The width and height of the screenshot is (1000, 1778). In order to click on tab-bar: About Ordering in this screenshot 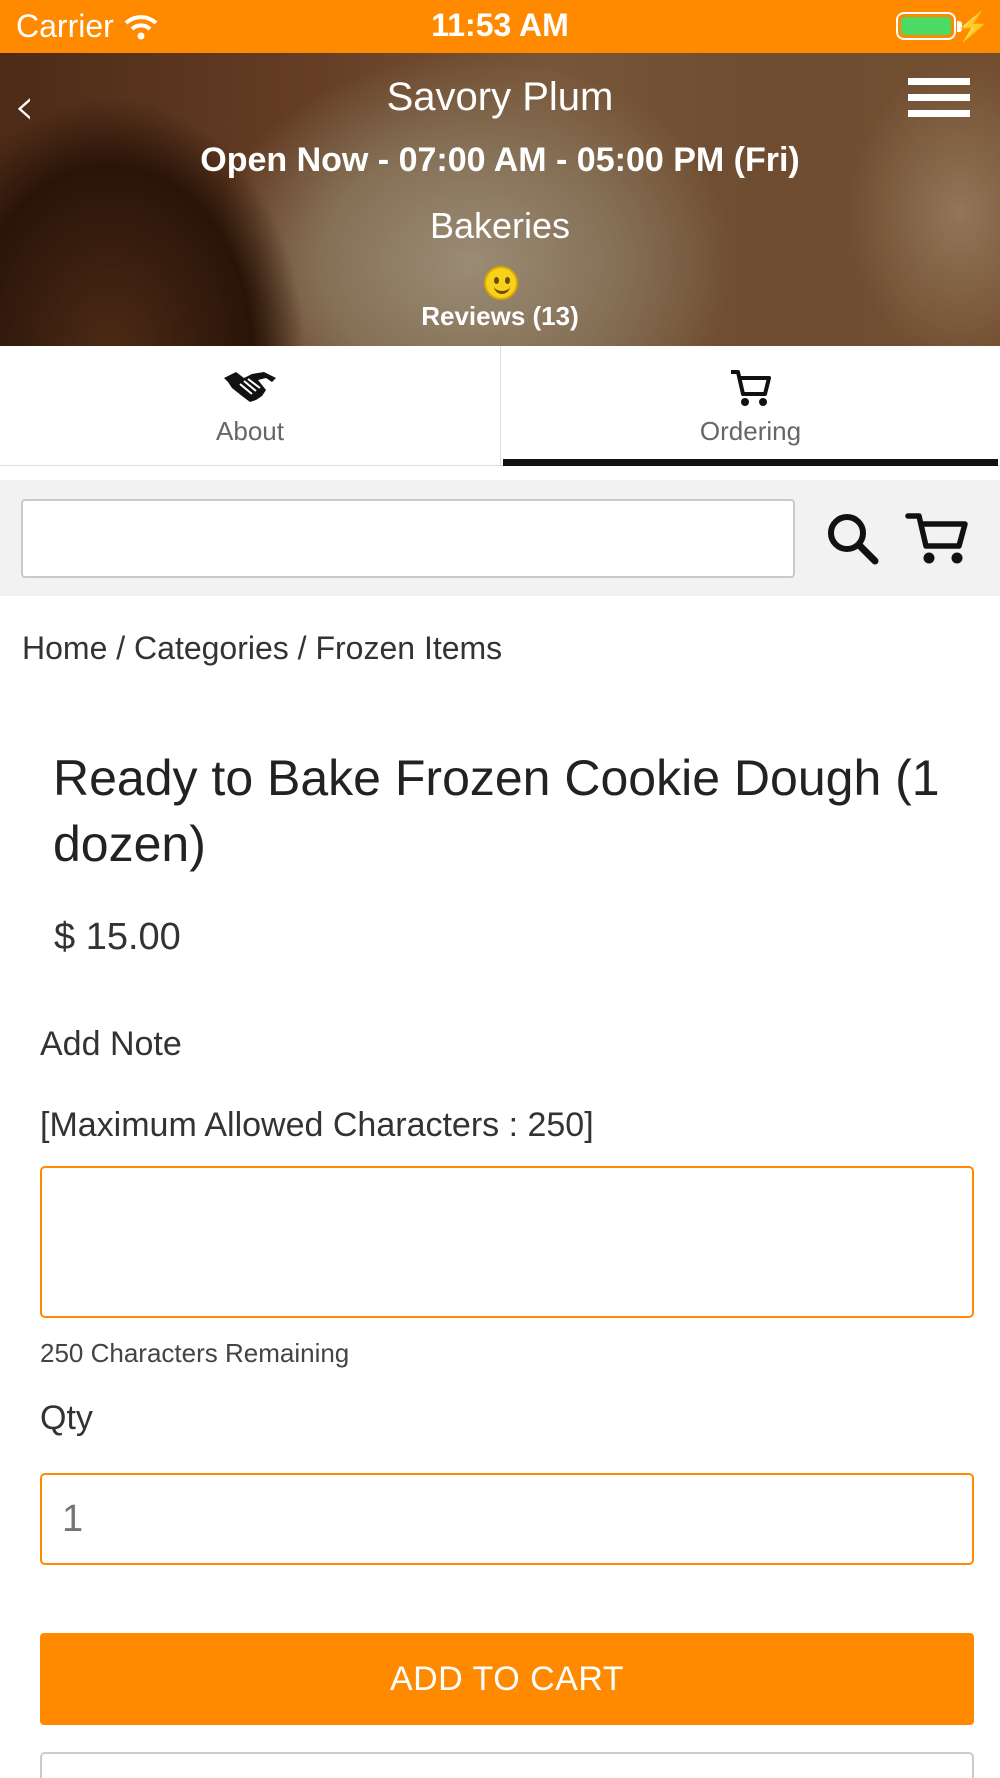, I will do `click(500, 406)`.